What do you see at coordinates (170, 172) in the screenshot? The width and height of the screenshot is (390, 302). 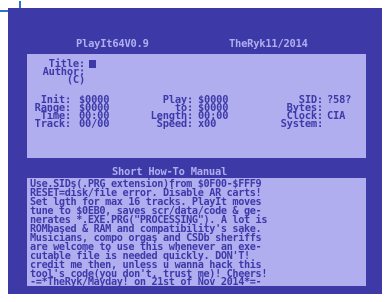 I see `manual-title: Short How-To Manual` at bounding box center [170, 172].